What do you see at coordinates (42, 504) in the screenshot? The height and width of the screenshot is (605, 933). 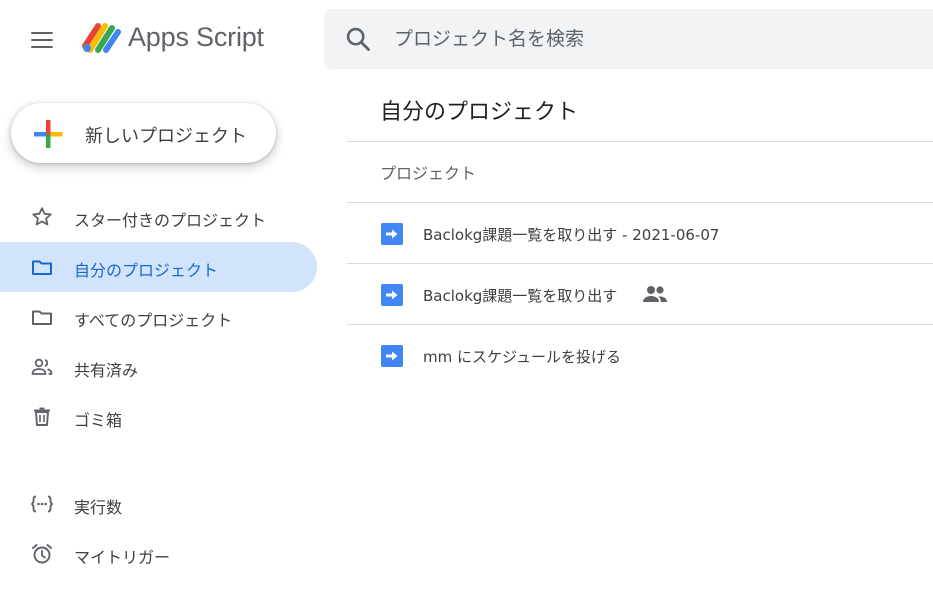 I see `executions-icon` at bounding box center [42, 504].